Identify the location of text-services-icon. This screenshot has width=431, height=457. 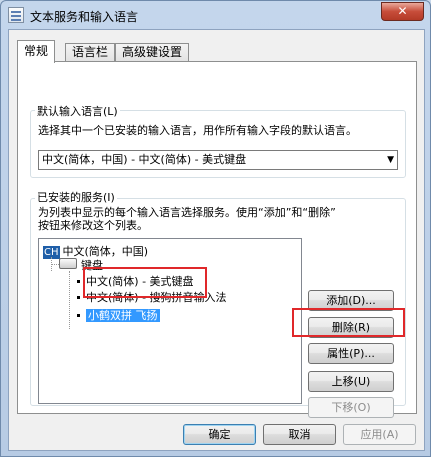
(16, 15).